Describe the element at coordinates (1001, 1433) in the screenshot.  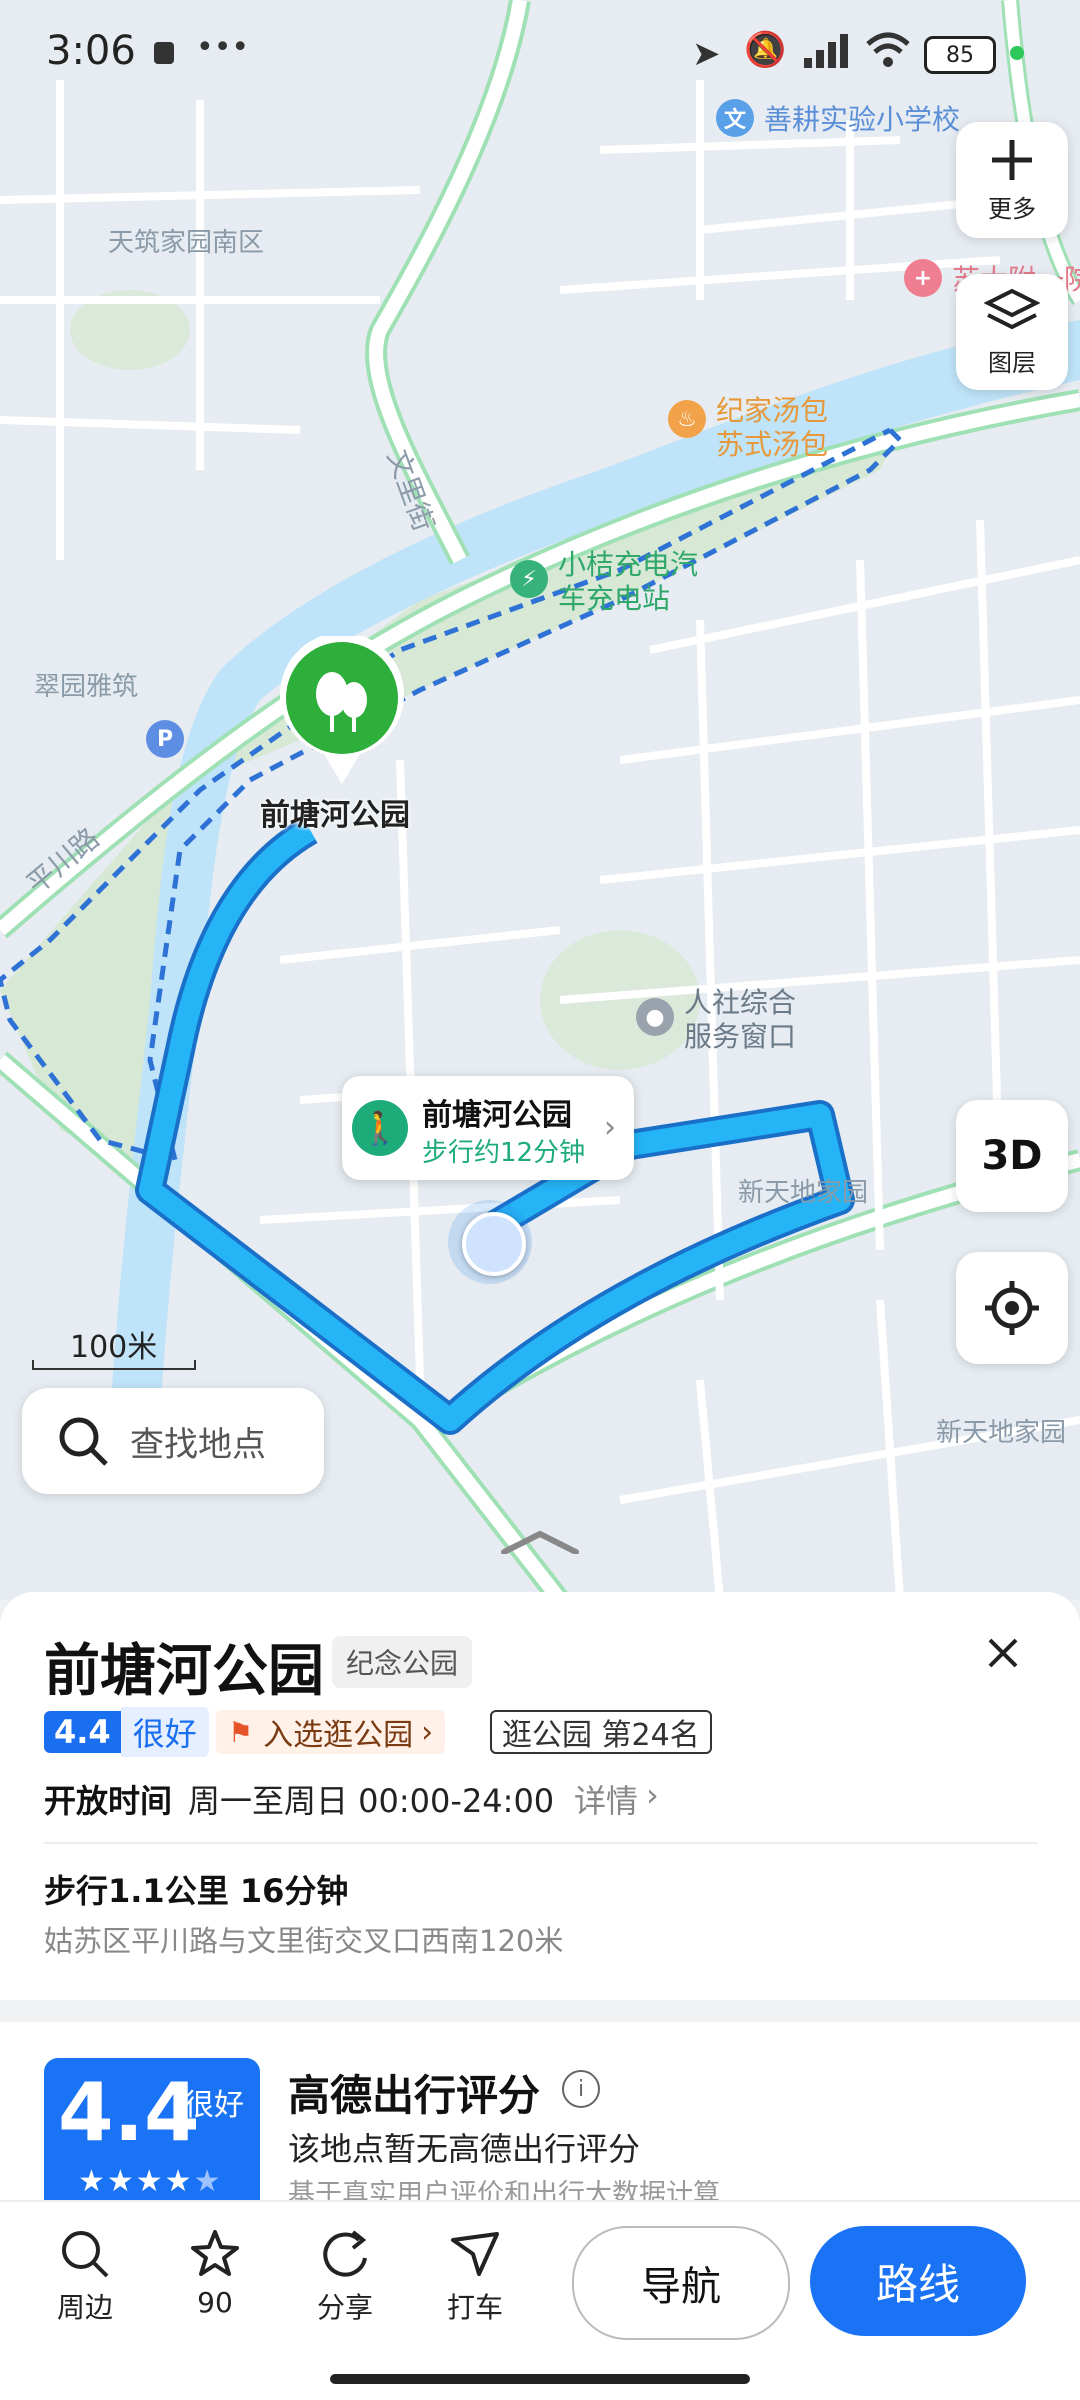
I see `label-xintiandi-2: 新天地家园` at that location.